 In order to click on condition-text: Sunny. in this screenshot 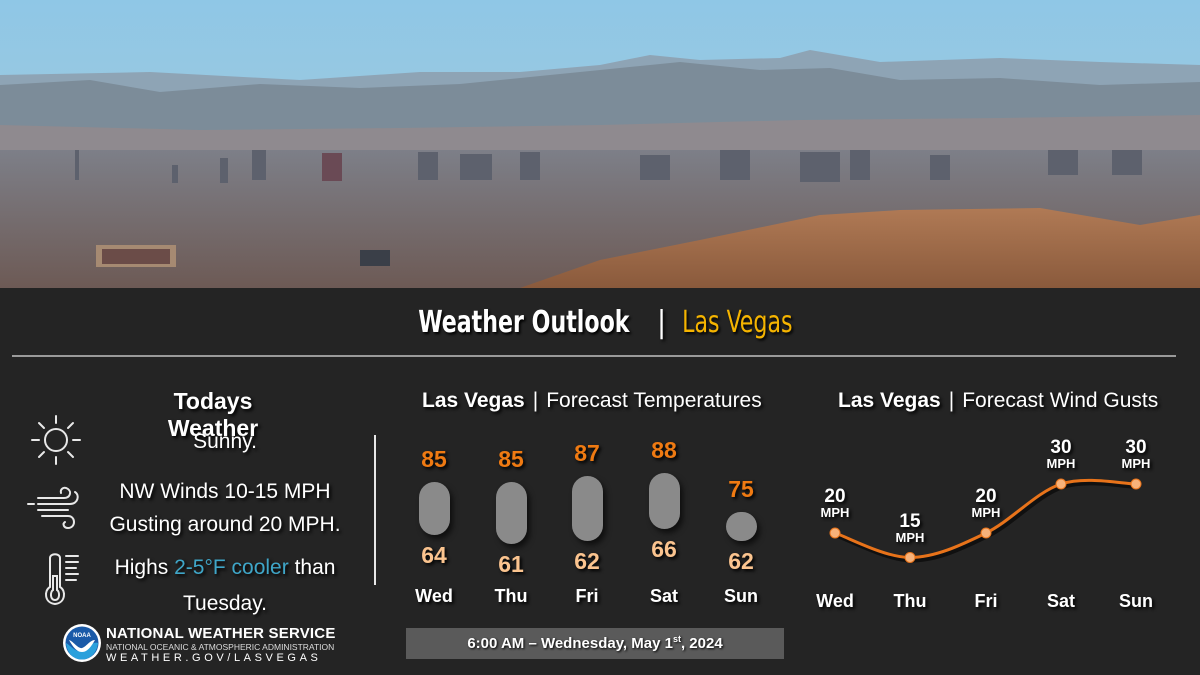, I will do `click(225, 441)`.